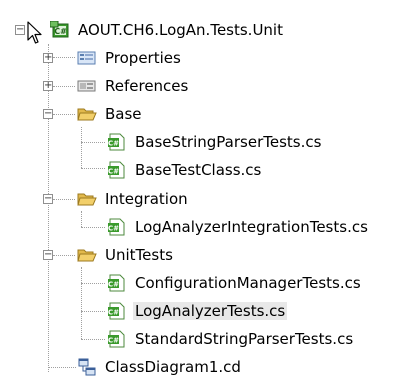 This screenshot has width=404, height=380. What do you see at coordinates (198, 170) in the screenshot?
I see `file-label: BaseTestClass.cs` at bounding box center [198, 170].